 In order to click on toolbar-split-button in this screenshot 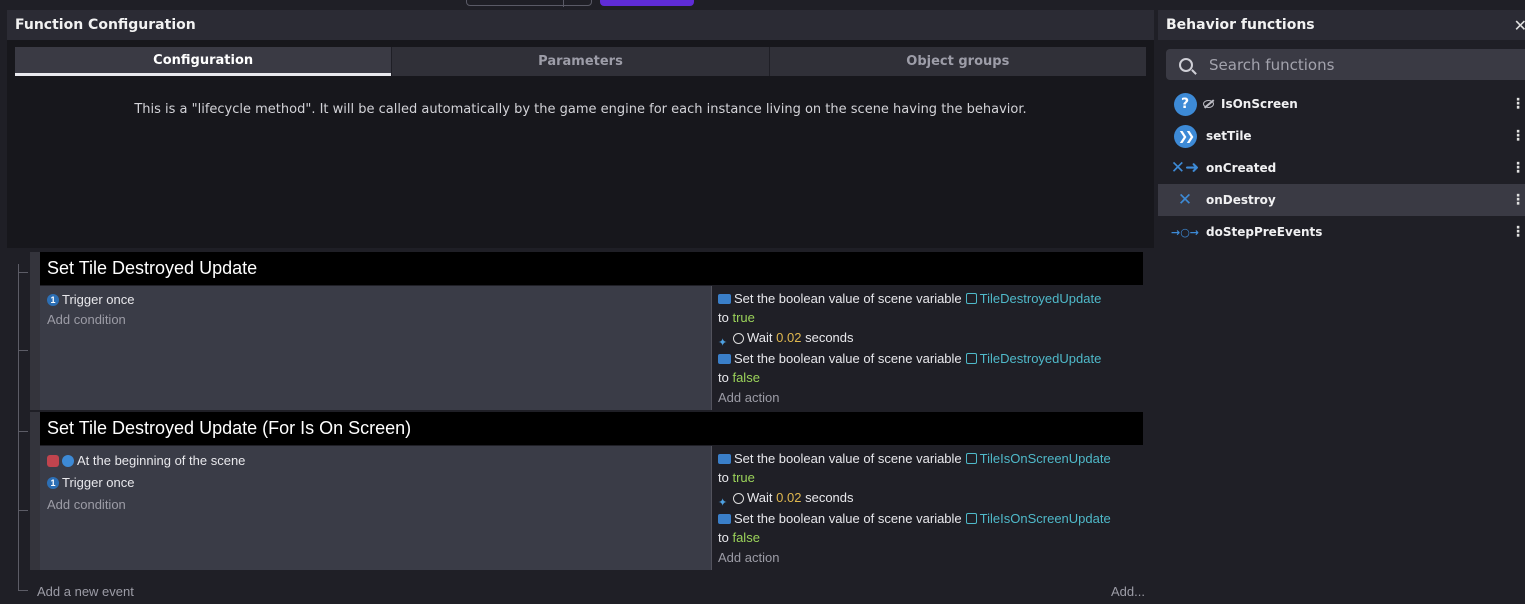, I will do `click(529, 3)`.